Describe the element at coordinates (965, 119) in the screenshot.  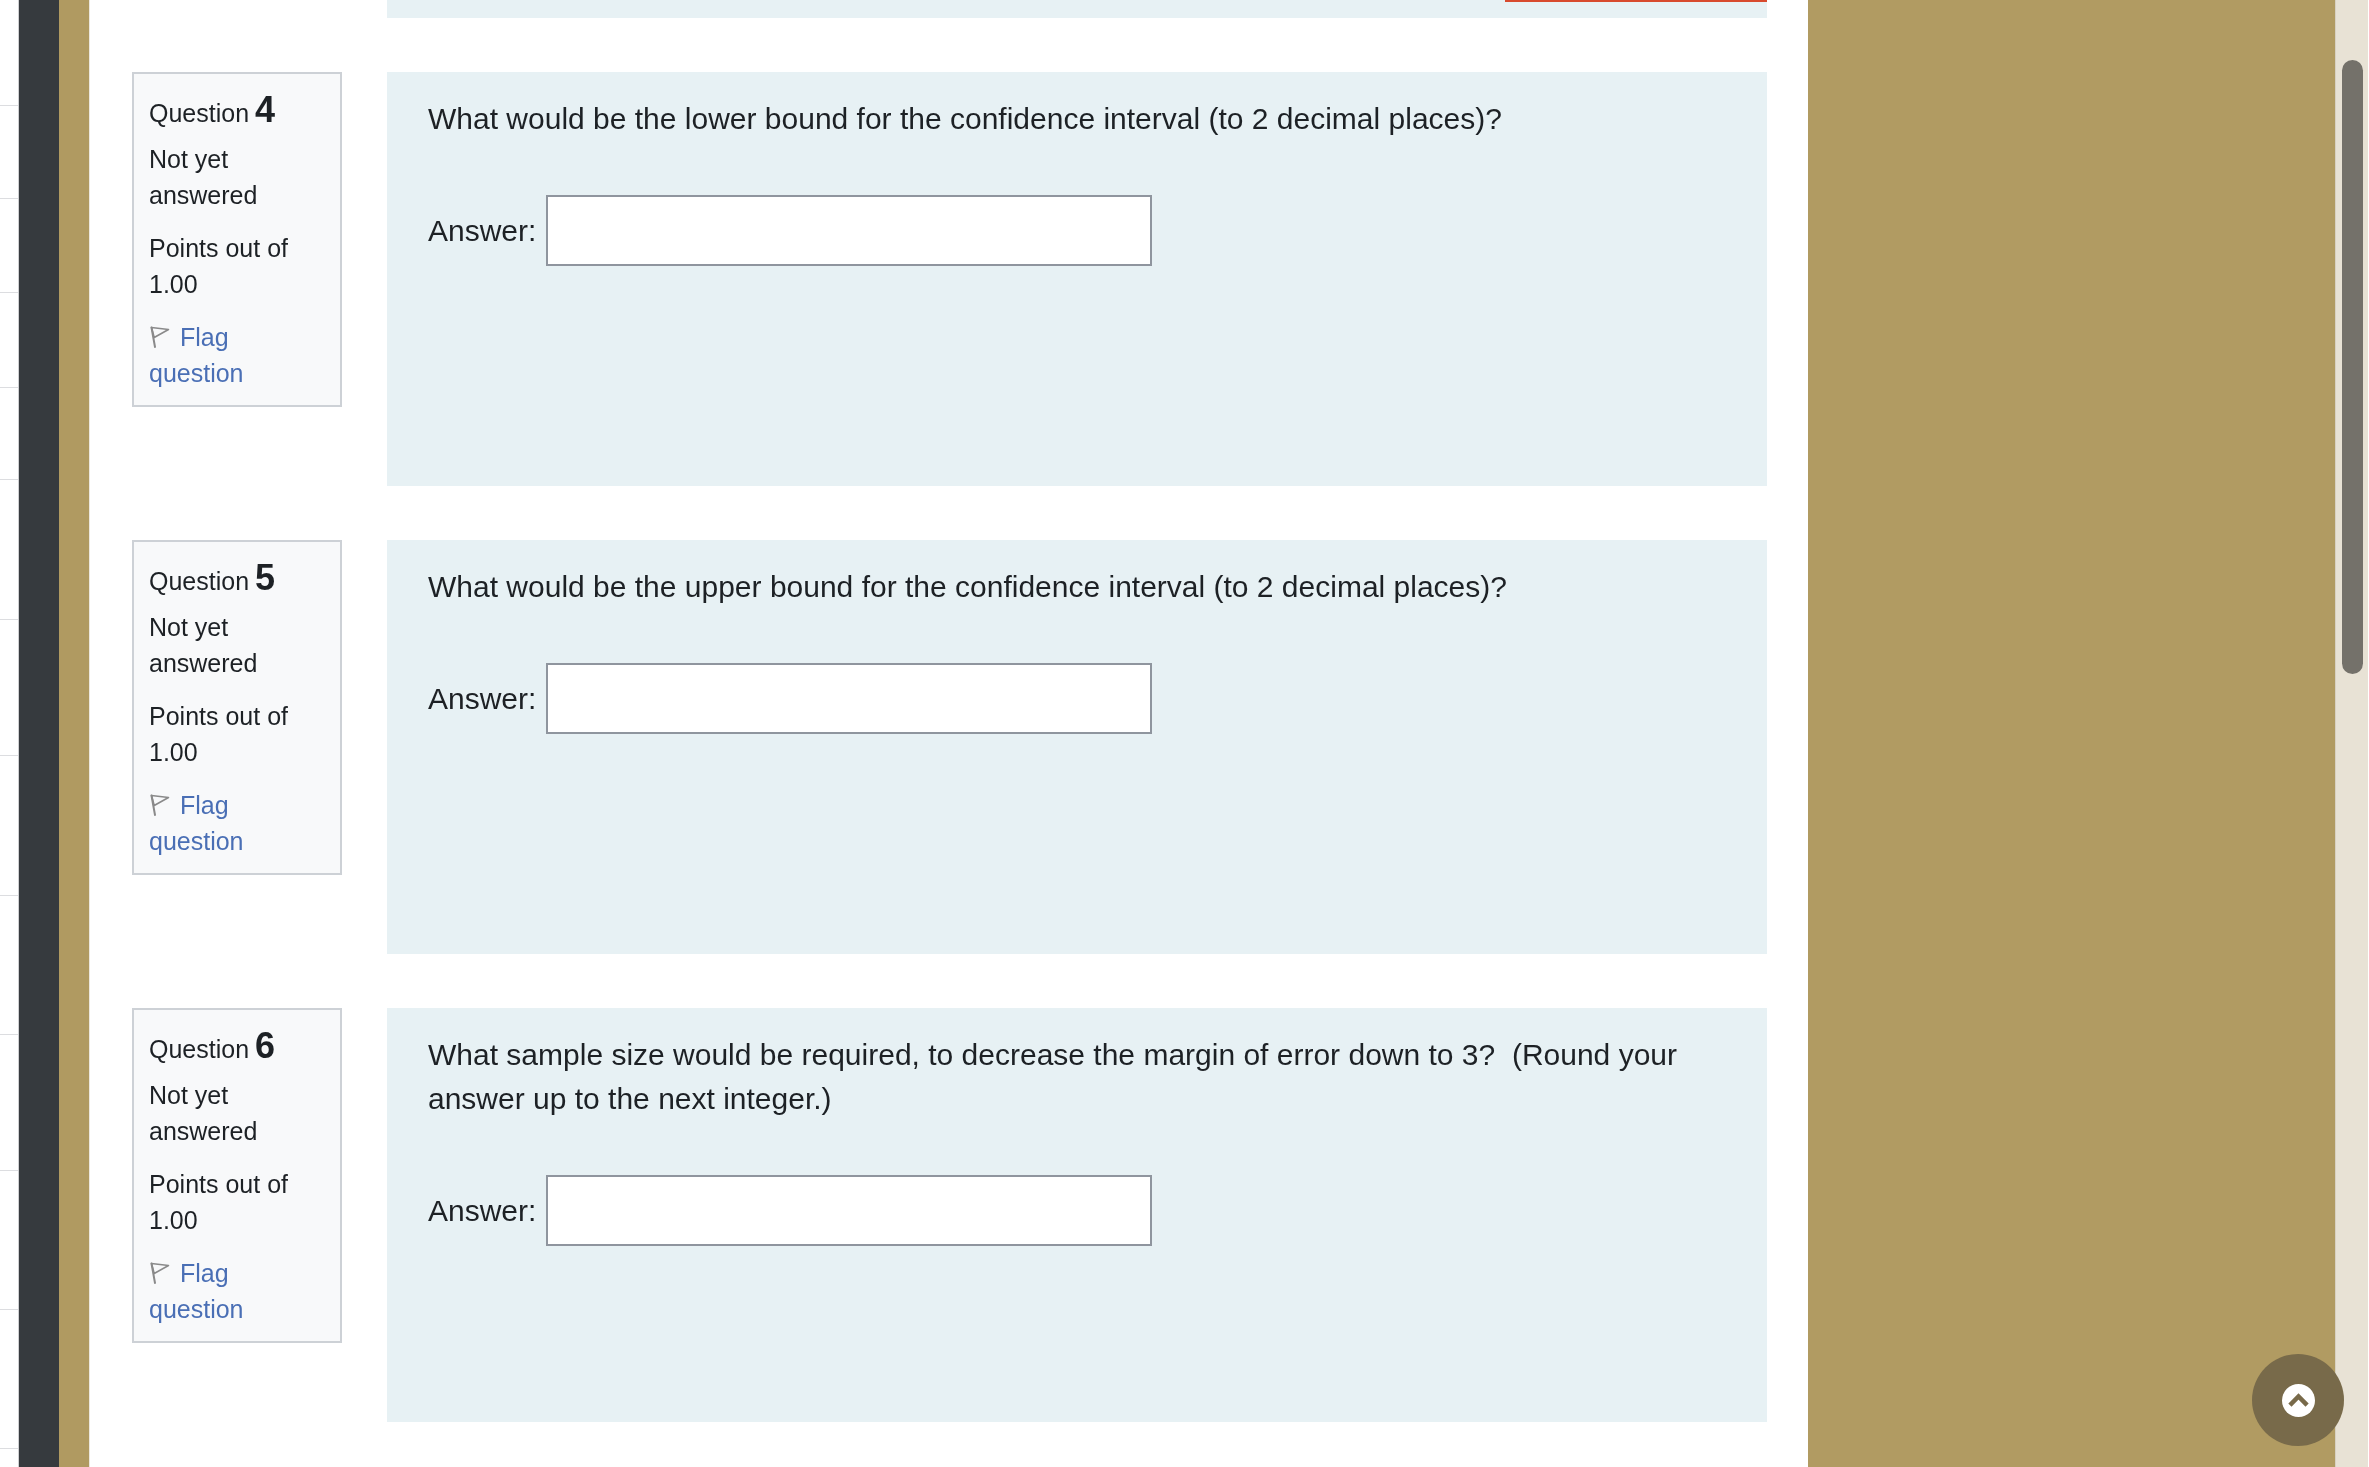
I see `question-text: What would be the lower bound for the confidence interval (to 2 decimal places)?` at that location.